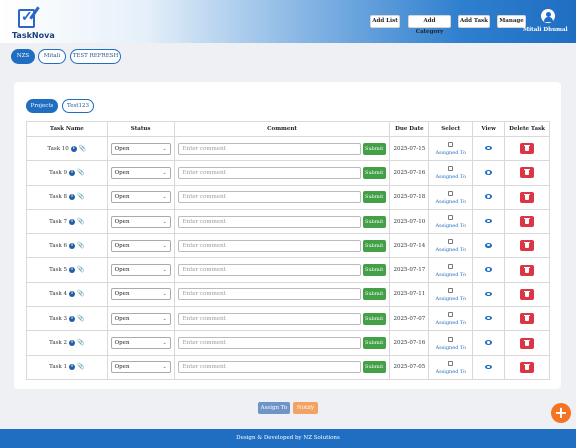 This screenshot has height=448, width=576. I want to click on add-category-button: Add Category, so click(429, 25).